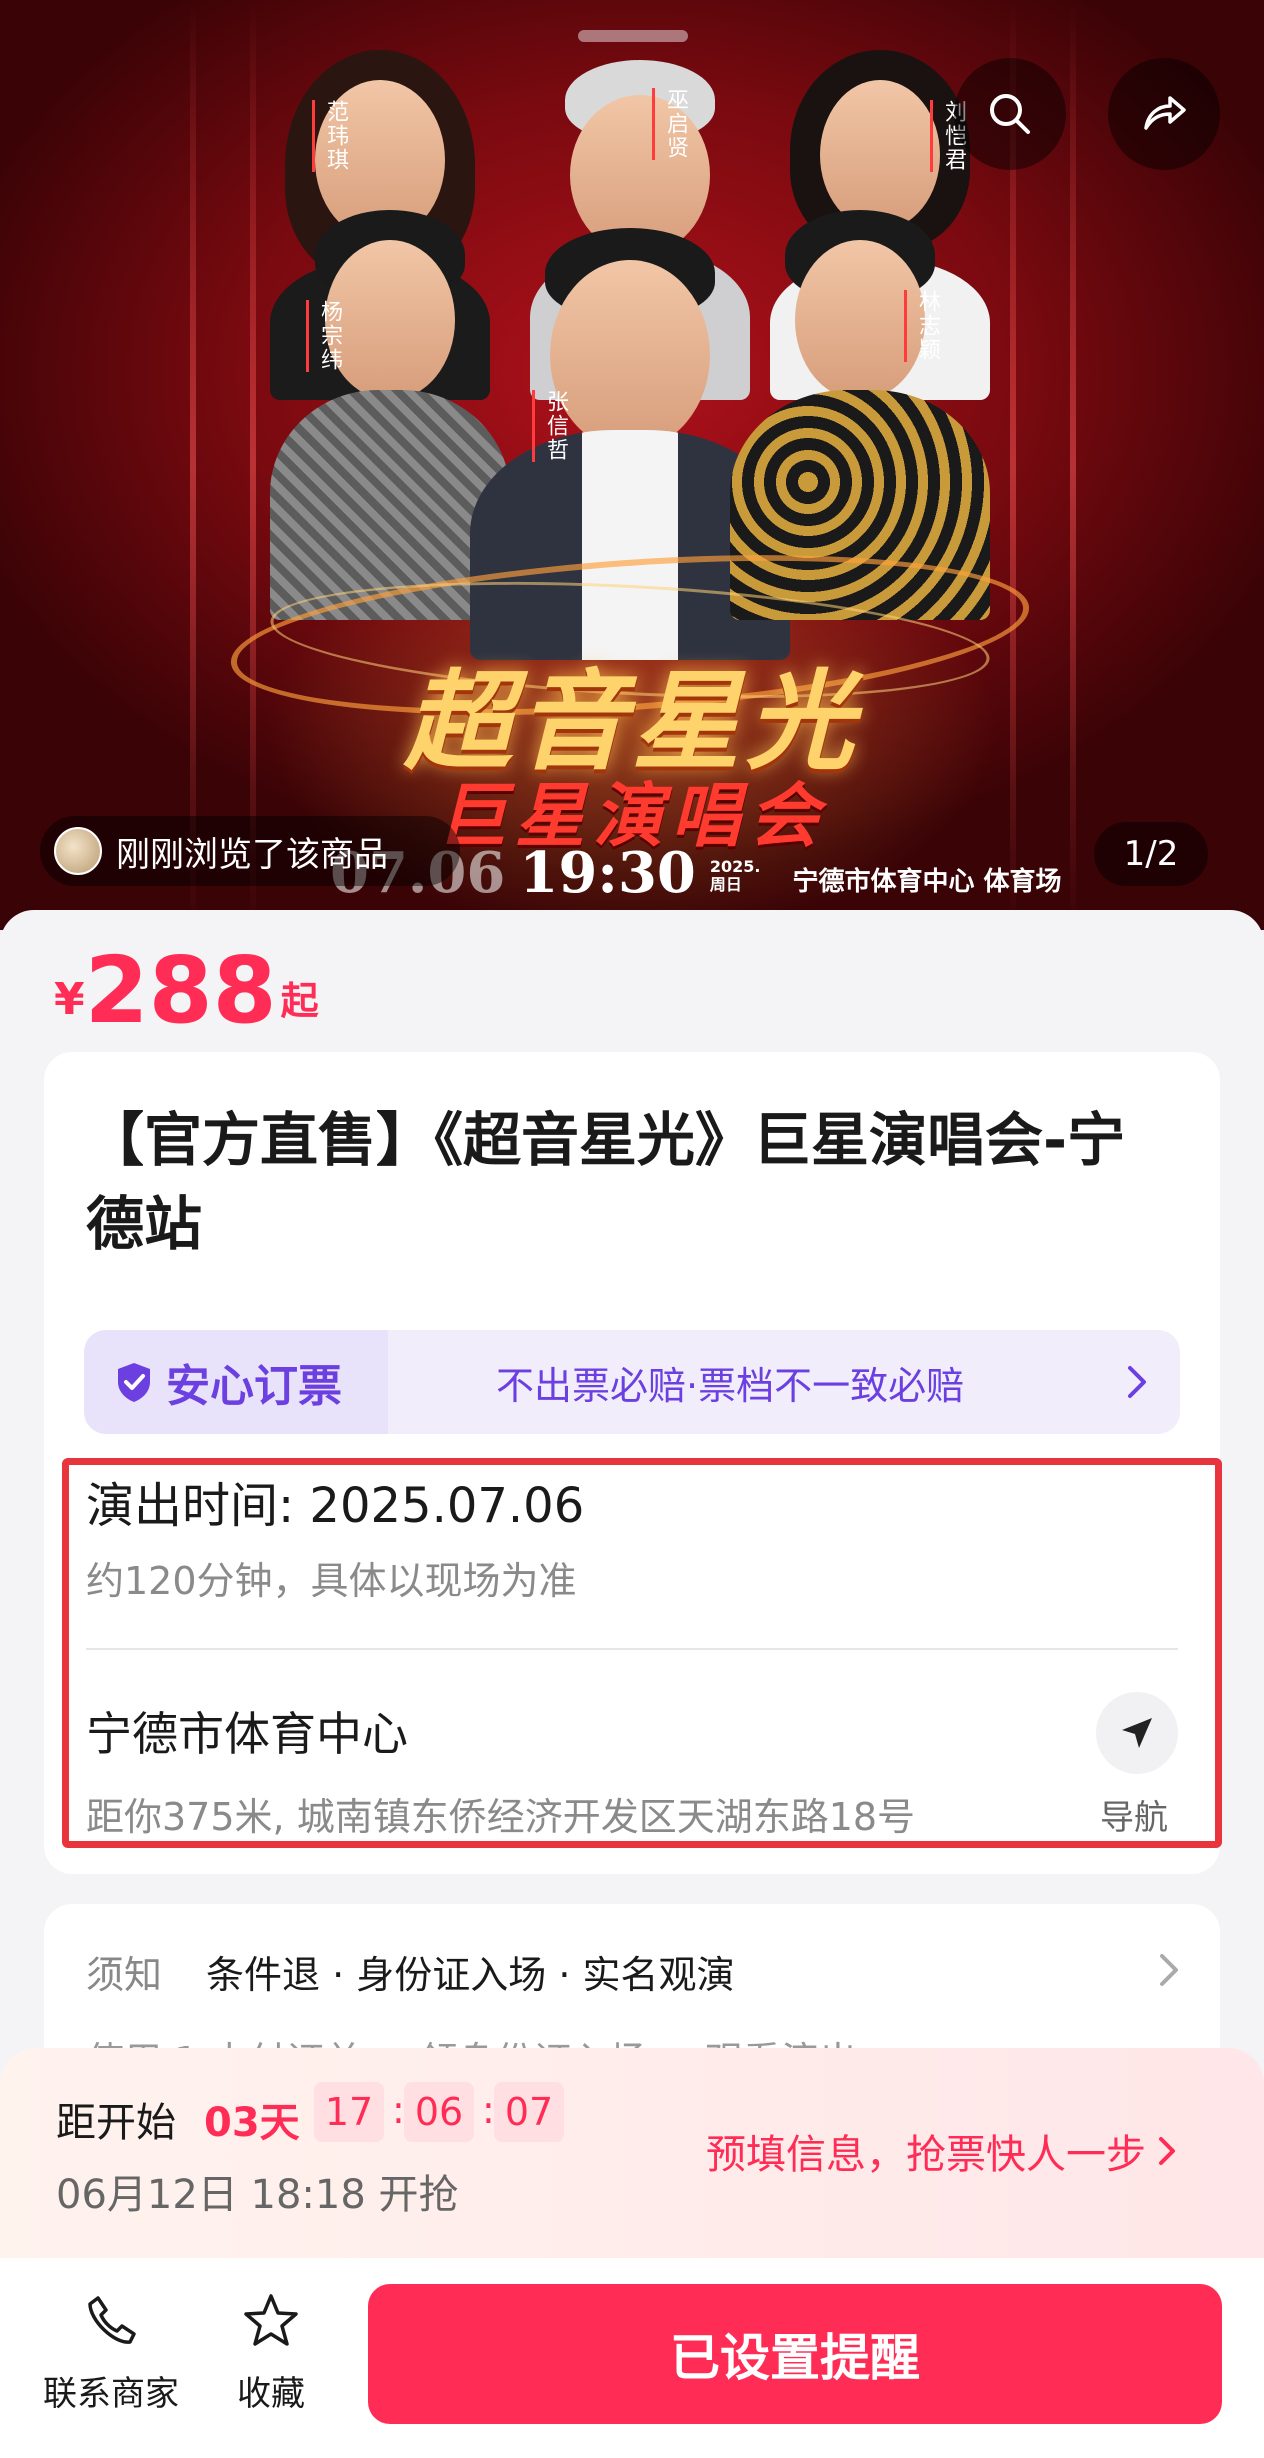  What do you see at coordinates (116, 2123) in the screenshot?
I see `countdown-label: 距开始` at bounding box center [116, 2123].